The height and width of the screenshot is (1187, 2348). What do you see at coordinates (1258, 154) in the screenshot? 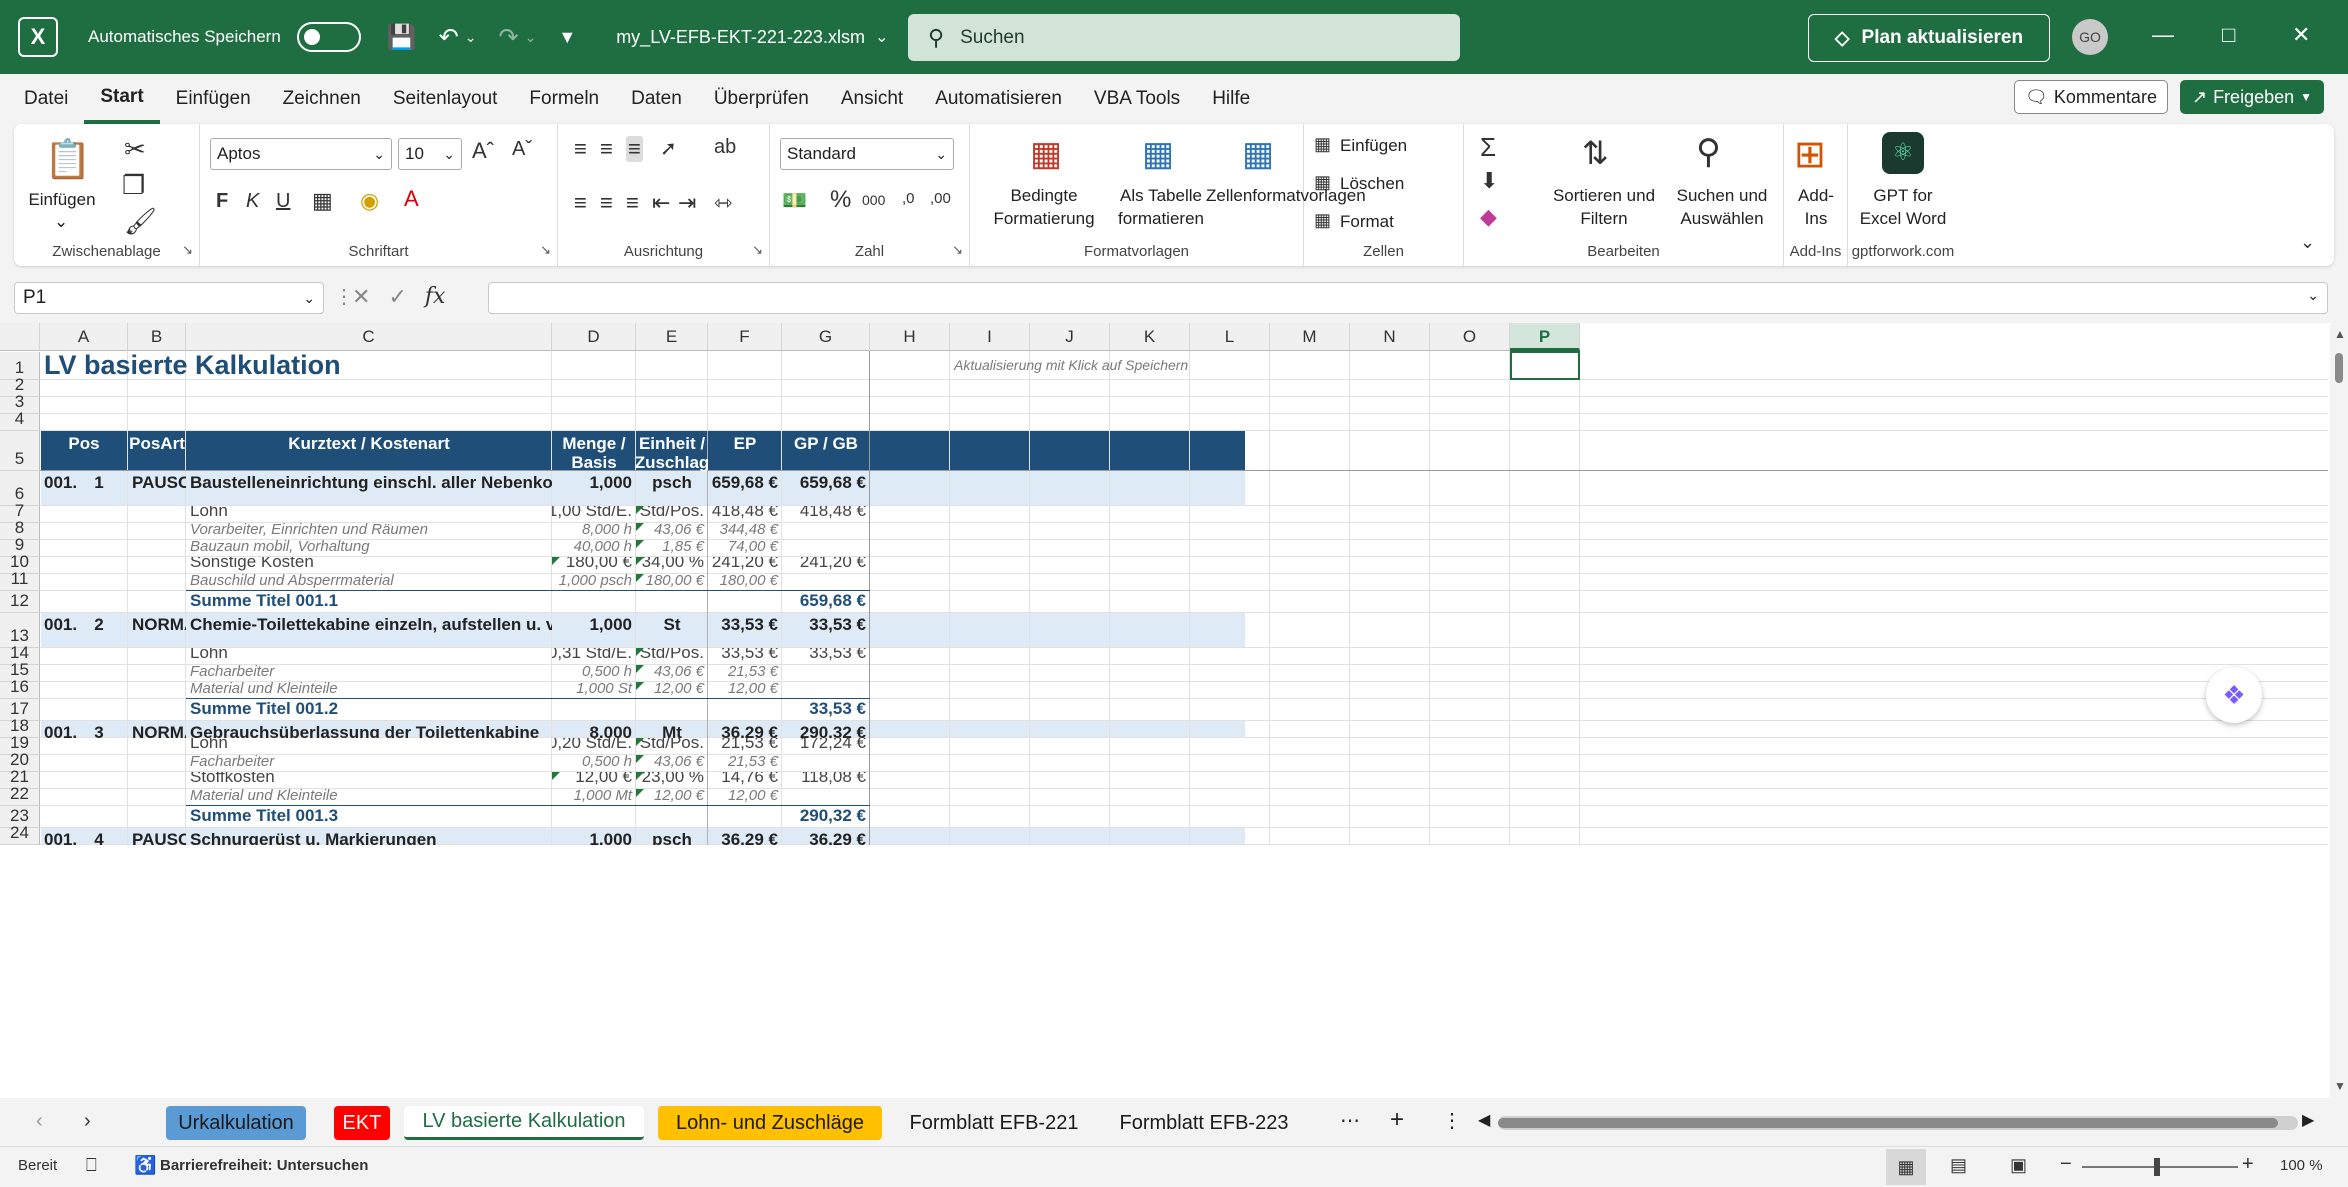
I see `cell-styles-icon: ▦` at bounding box center [1258, 154].